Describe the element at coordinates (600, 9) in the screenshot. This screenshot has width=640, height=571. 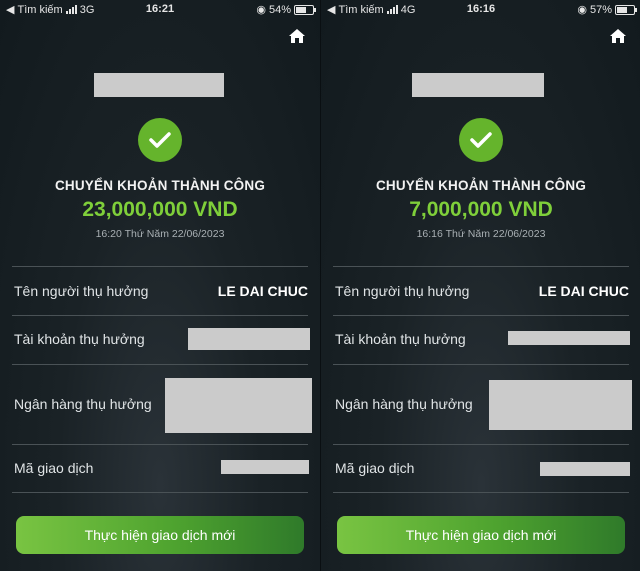
I see `battery-percent: 57%` at that location.